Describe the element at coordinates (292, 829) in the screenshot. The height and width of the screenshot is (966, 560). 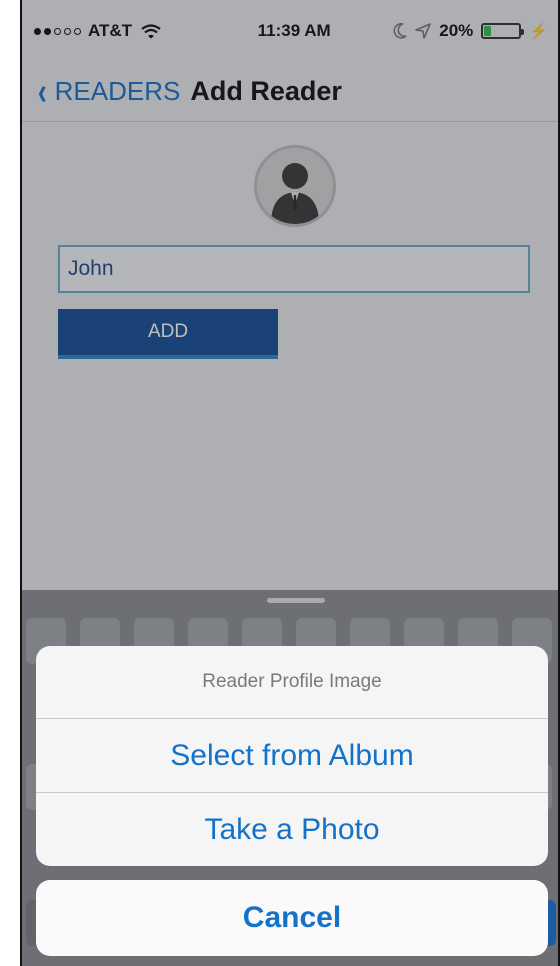
I see `take-photo-button: Take a Photo` at that location.